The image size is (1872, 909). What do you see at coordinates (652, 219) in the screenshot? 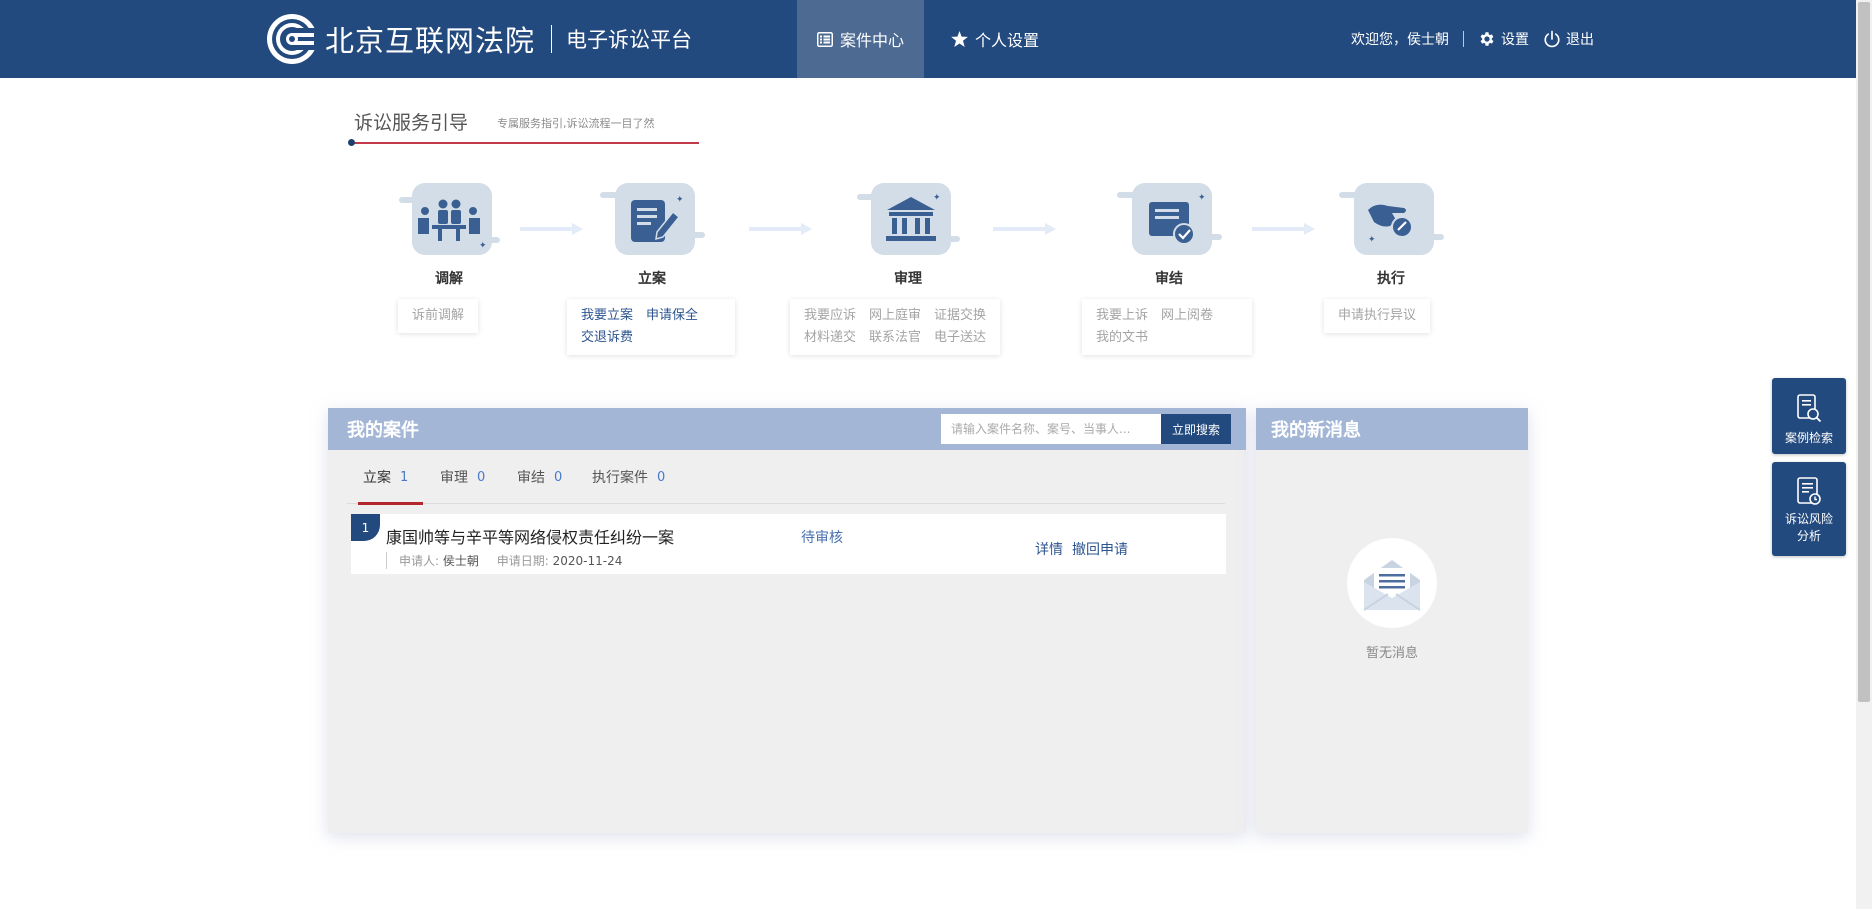
I see `filing-icon: ✦` at bounding box center [652, 219].